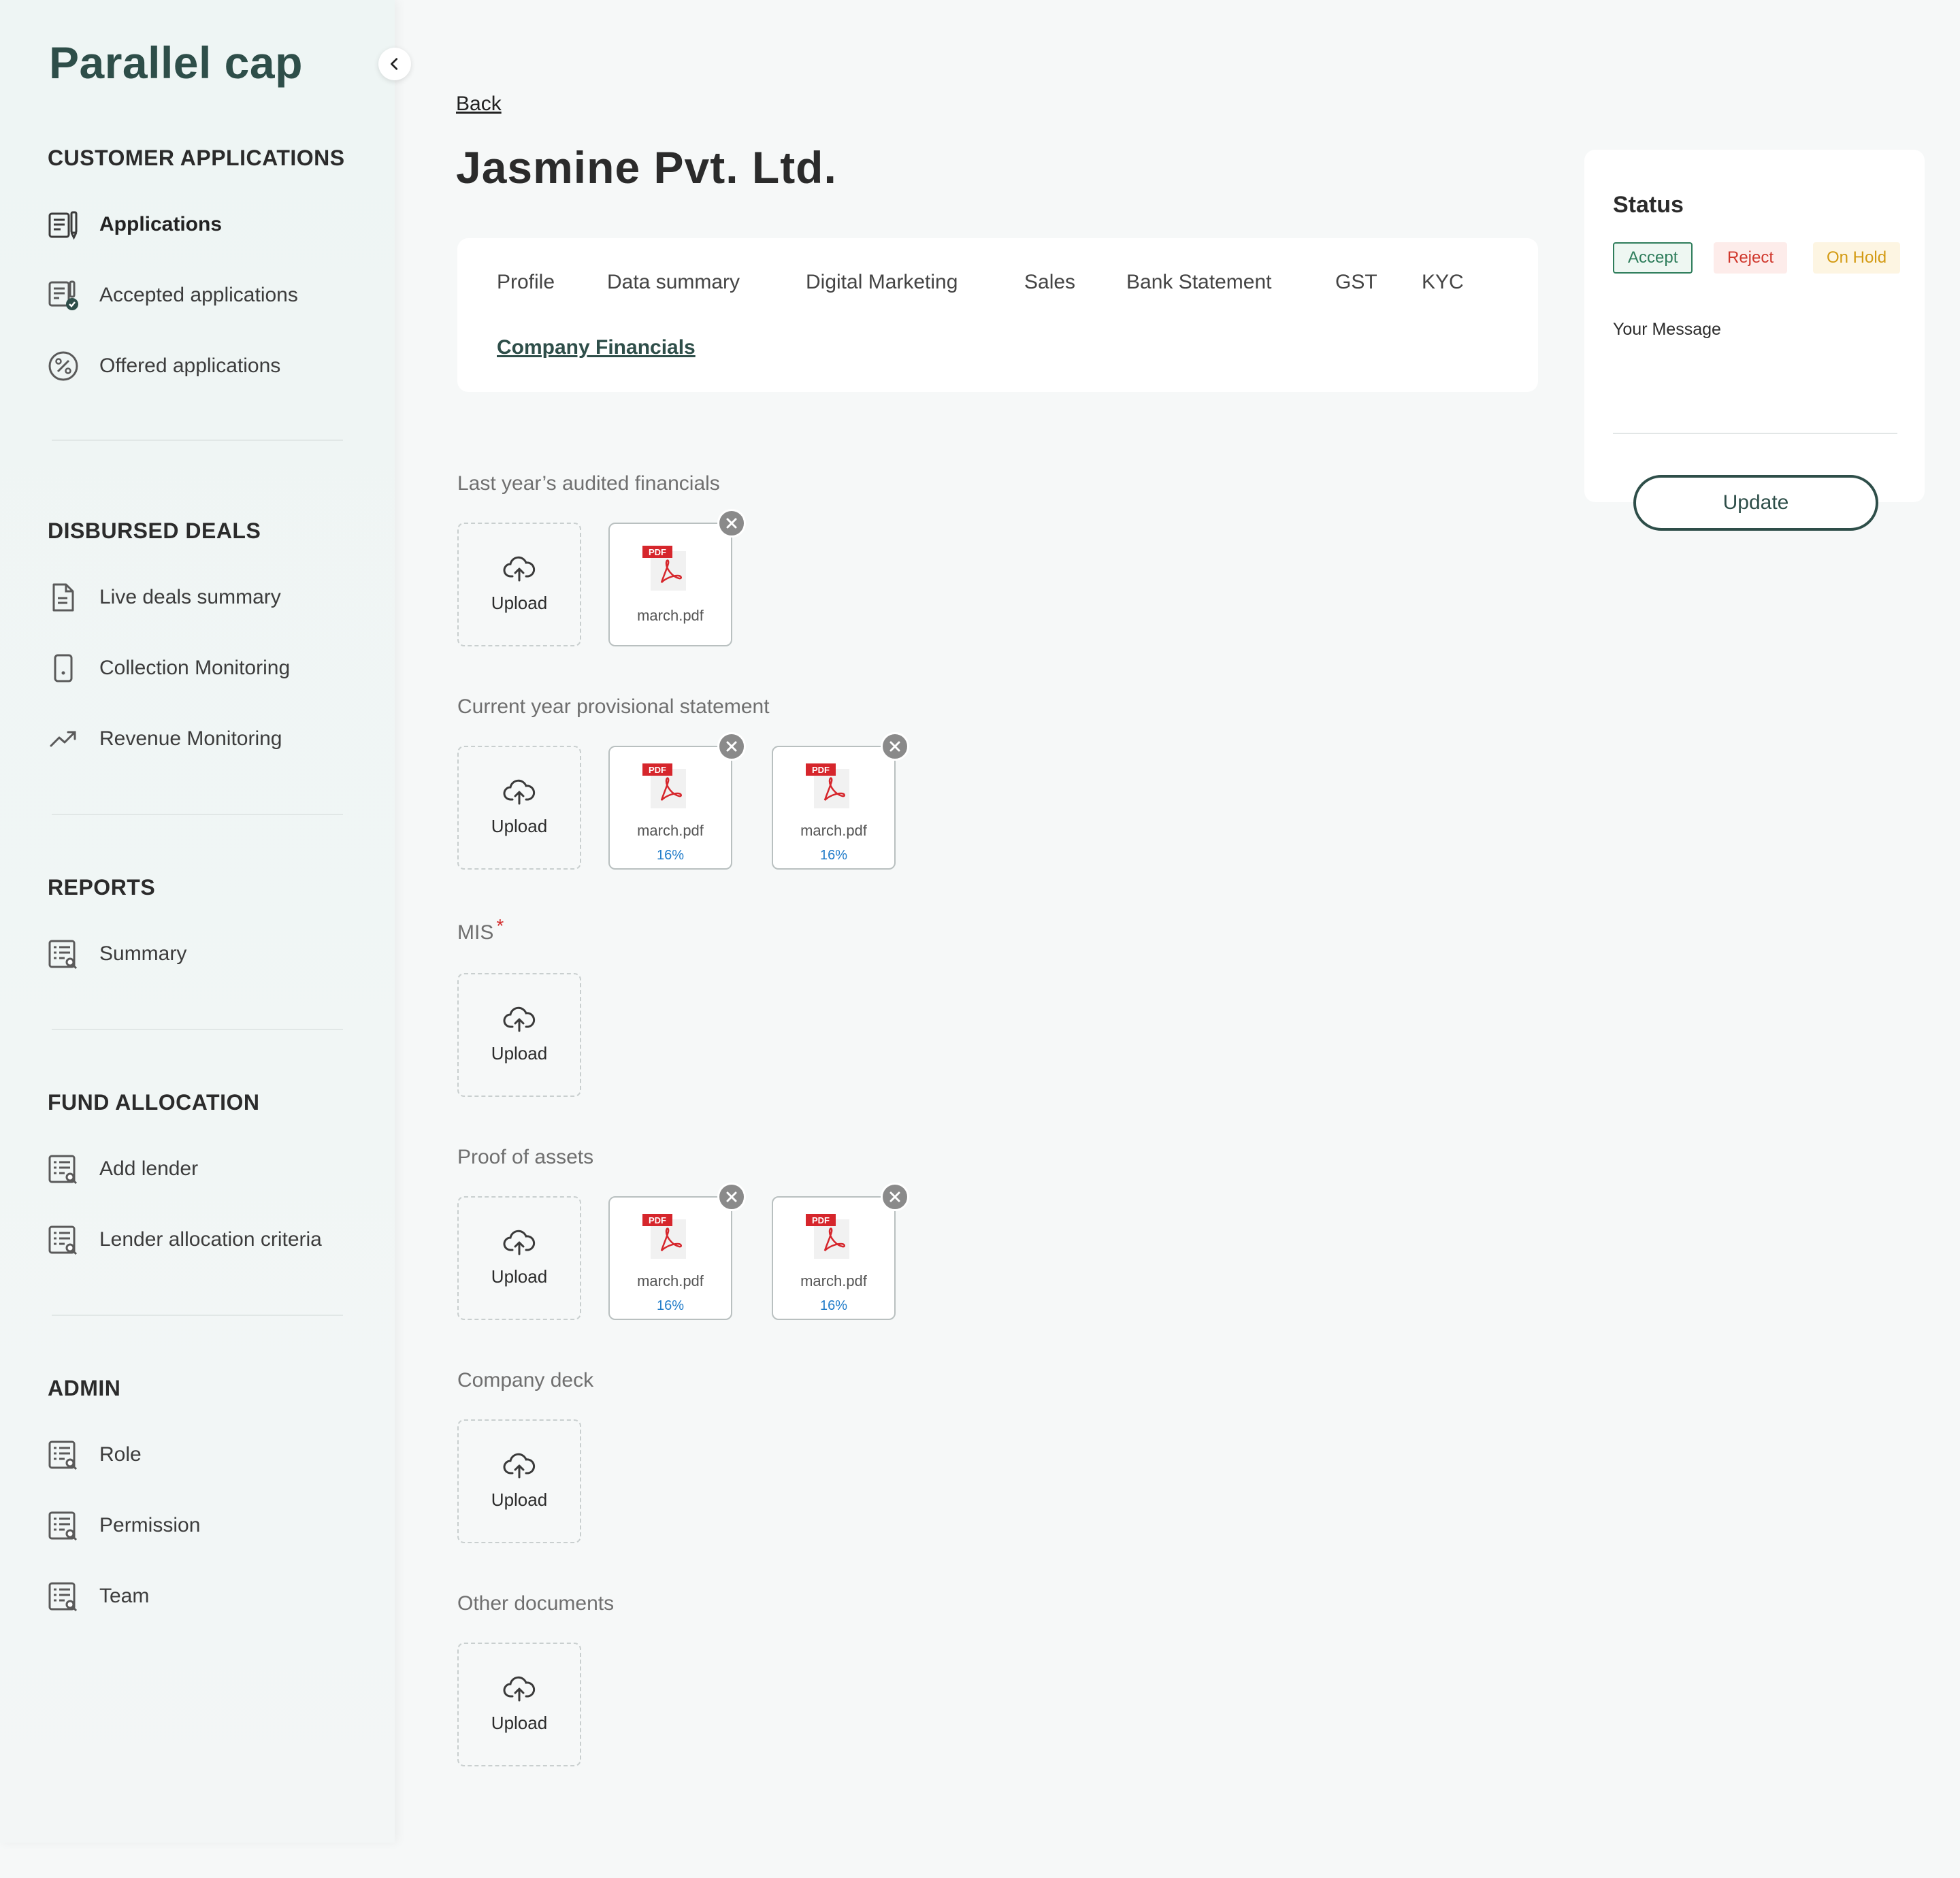 The width and height of the screenshot is (1960, 1878). What do you see at coordinates (1751, 258) in the screenshot?
I see `status-reject-chip: Reject` at bounding box center [1751, 258].